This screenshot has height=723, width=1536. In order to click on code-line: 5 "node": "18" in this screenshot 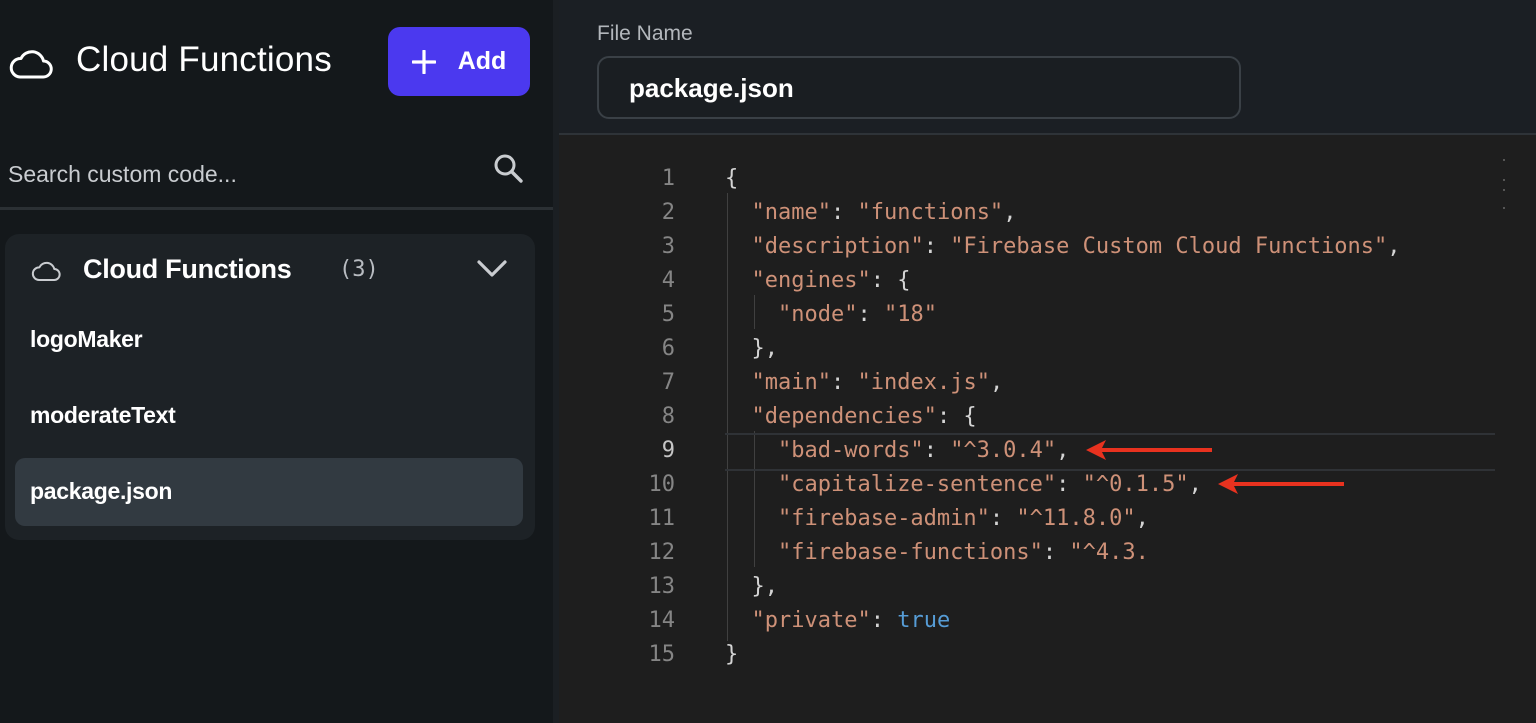, I will do `click(1047, 314)`.